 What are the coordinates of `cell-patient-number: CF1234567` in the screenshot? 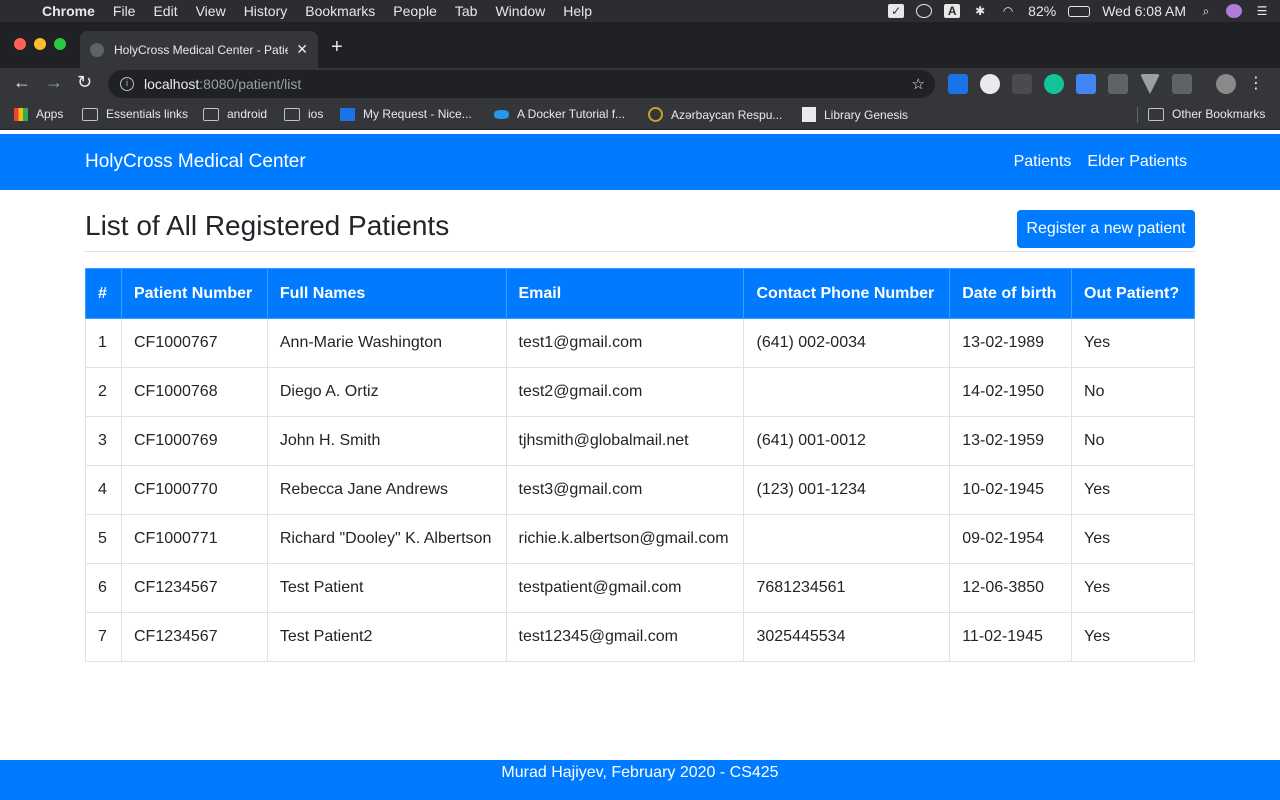 It's located at (194, 588).